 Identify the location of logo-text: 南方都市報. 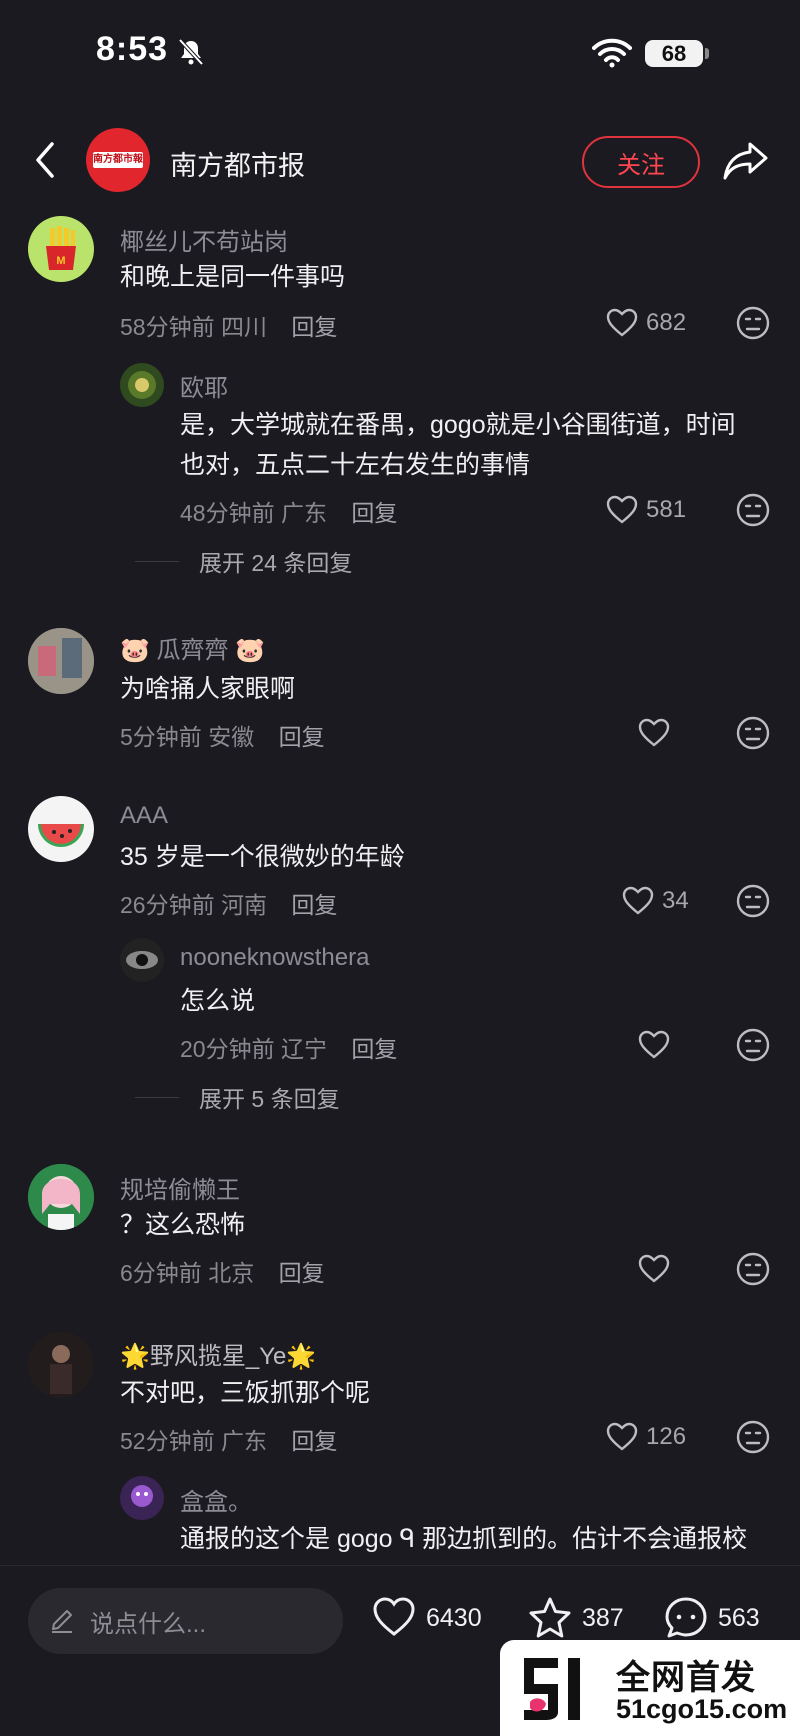
(118, 160).